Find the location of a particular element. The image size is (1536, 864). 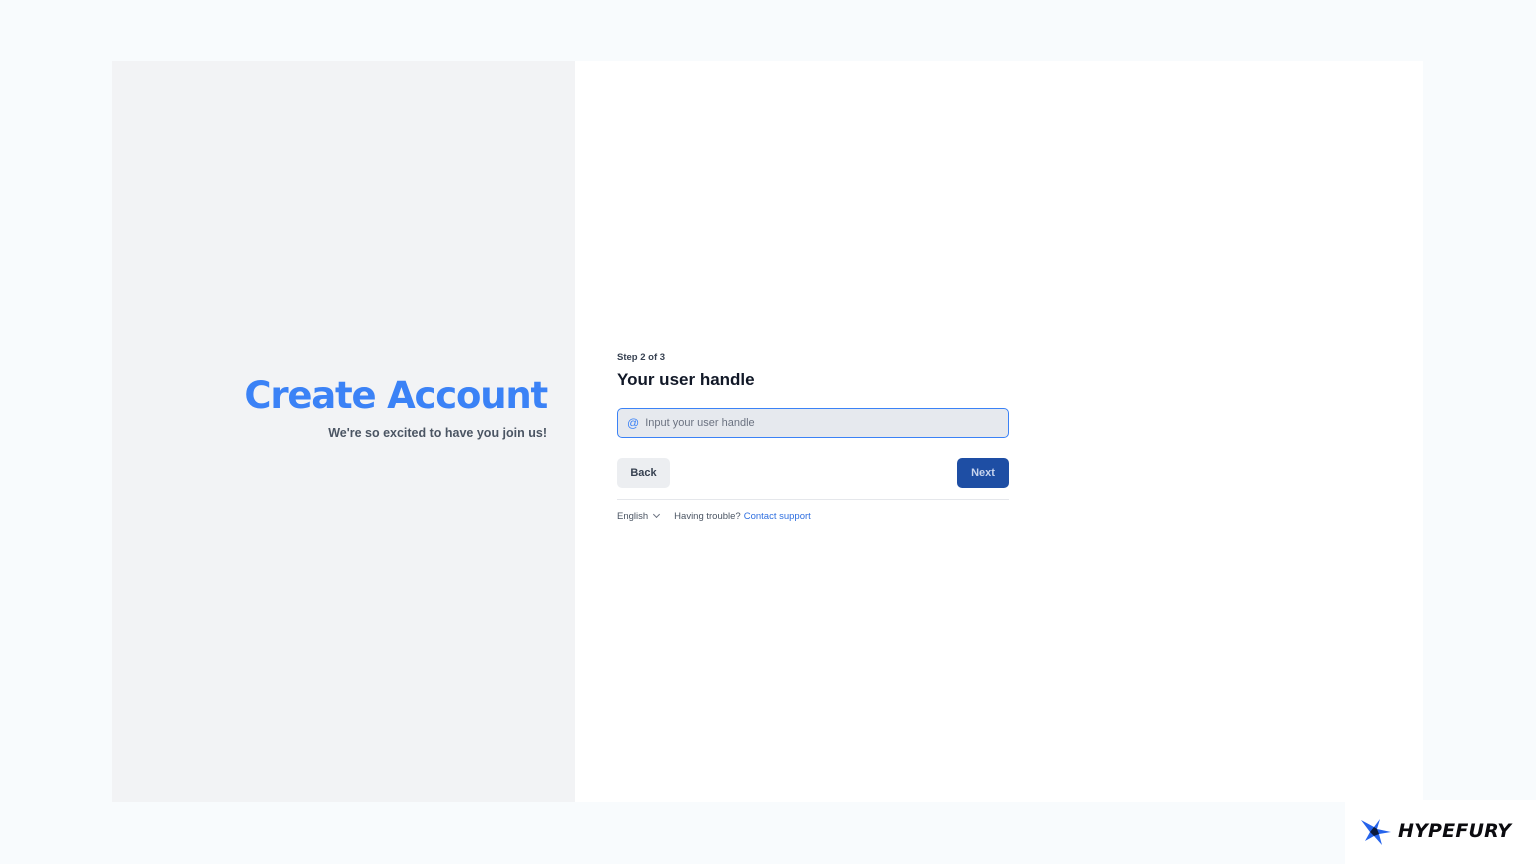

next-button: Next is located at coordinates (983, 473).